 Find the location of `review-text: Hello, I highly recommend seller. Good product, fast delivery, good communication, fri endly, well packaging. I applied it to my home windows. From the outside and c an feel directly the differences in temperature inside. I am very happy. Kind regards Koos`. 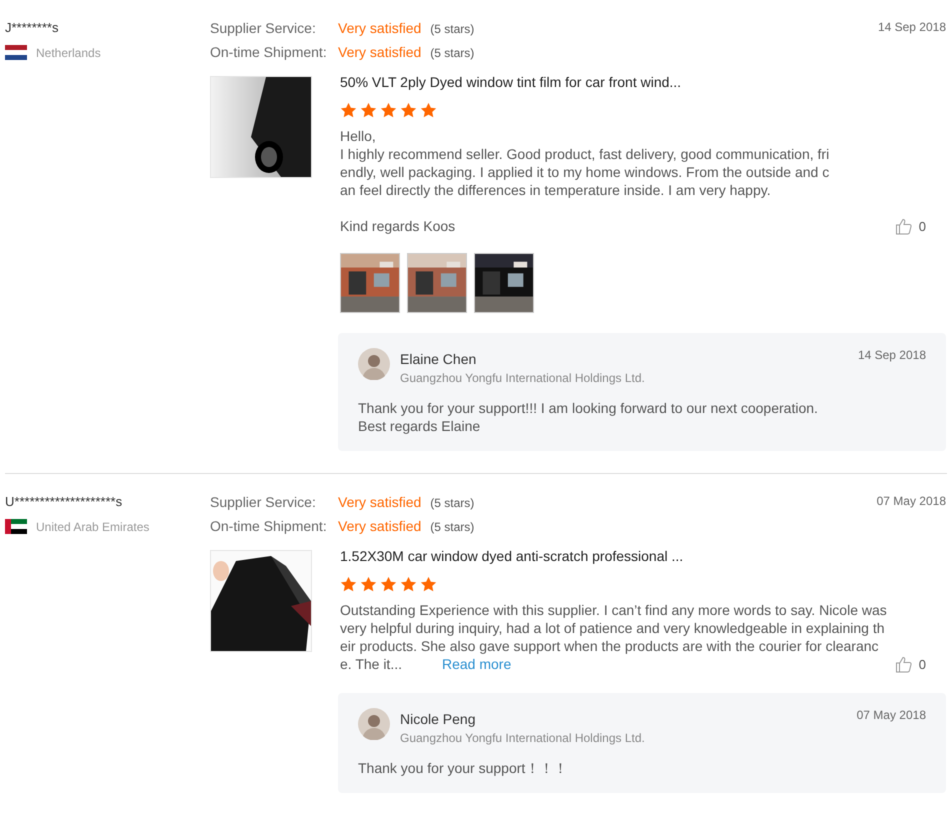

review-text: Hello, I highly recommend seller. Good product, fast delivery, good communication, fri endly, well packaging. I applied it to my home windows. From the outside and c an feel directly the differences in temperature inside. I am very happy. Kind regards Koos is located at coordinates (585, 181).